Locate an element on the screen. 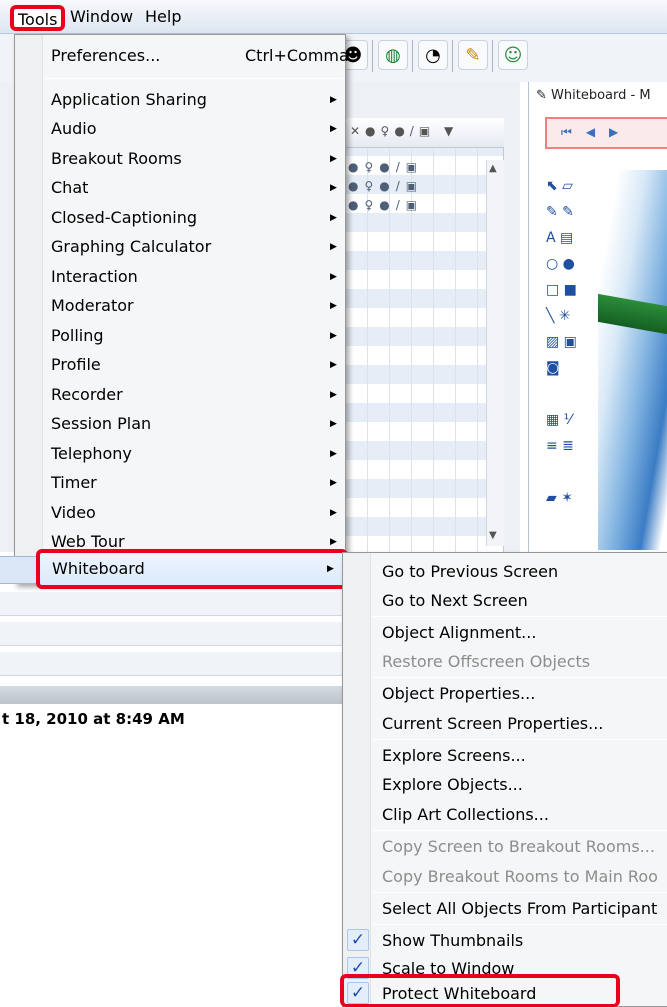 This screenshot has height=1007, width=667. menu-help: Help is located at coordinates (163, 17).